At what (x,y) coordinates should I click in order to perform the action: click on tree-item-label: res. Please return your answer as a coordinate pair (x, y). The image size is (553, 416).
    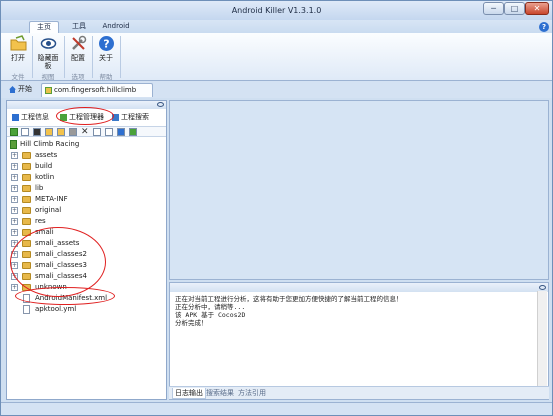
    Looking at the image, I should click on (40, 221).